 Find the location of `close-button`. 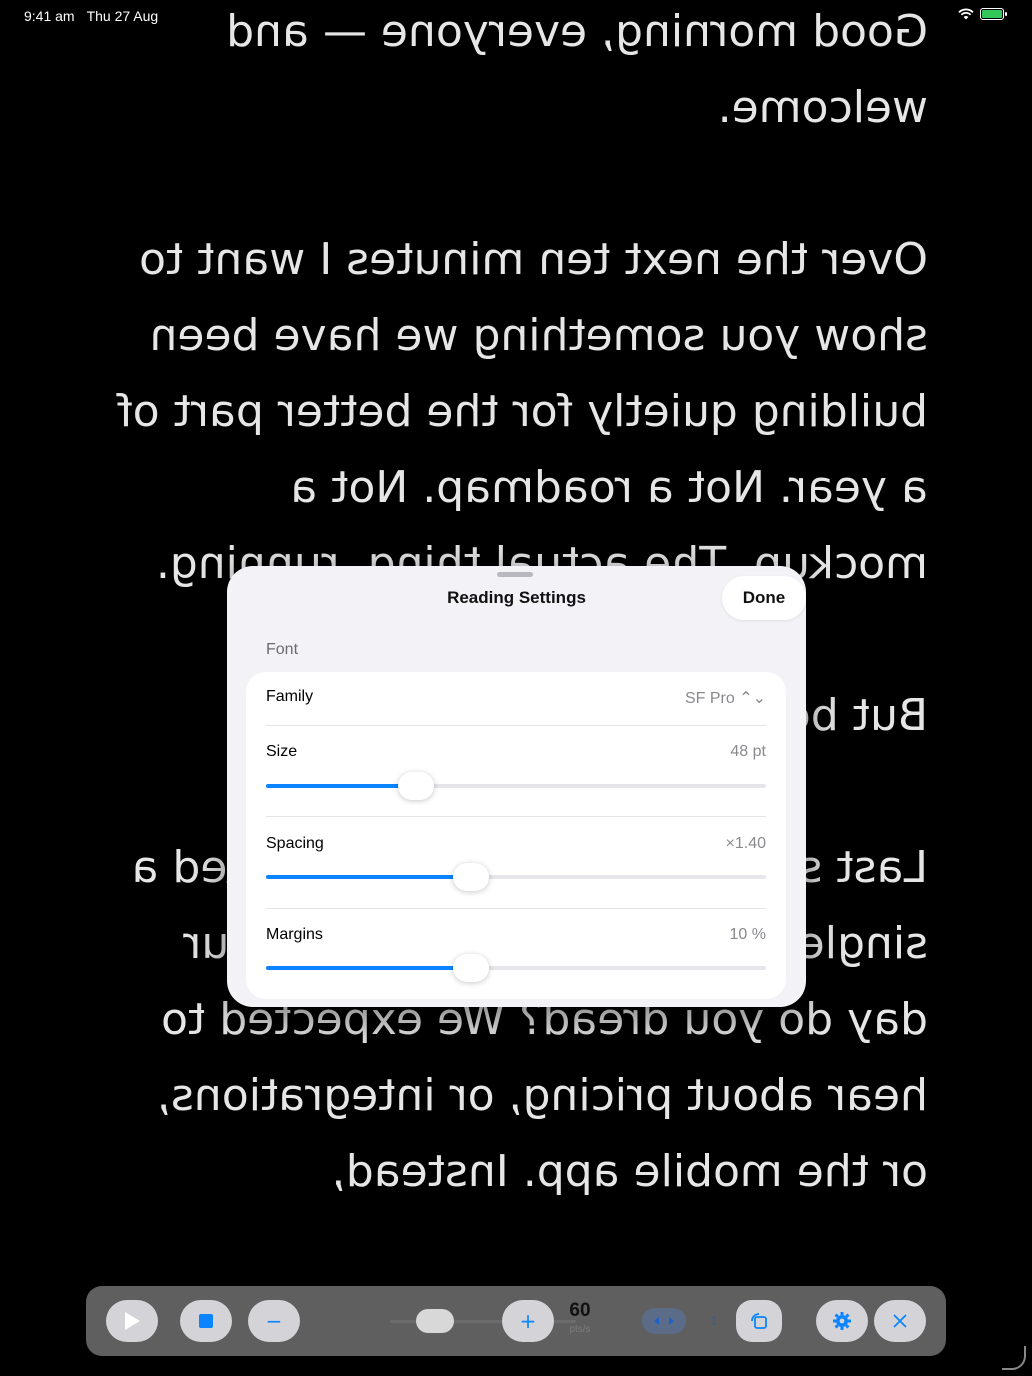

close-button is located at coordinates (900, 1321).